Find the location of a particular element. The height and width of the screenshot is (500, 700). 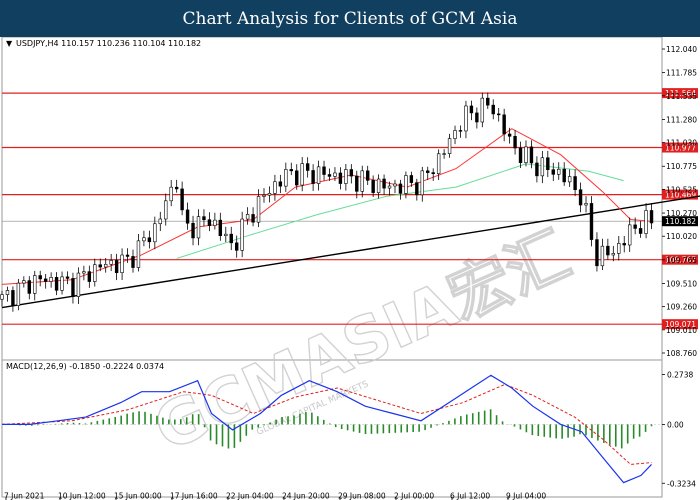

time-tick-label: 22 Jun 04:00 is located at coordinates (250, 496).